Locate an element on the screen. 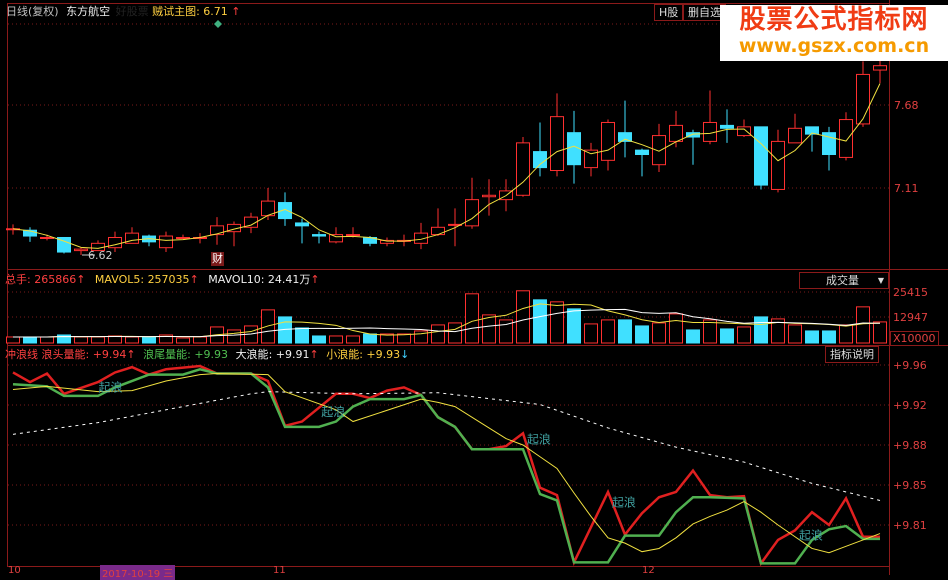  price-axis: 7.68 7.11 is located at coordinates (906, 147).